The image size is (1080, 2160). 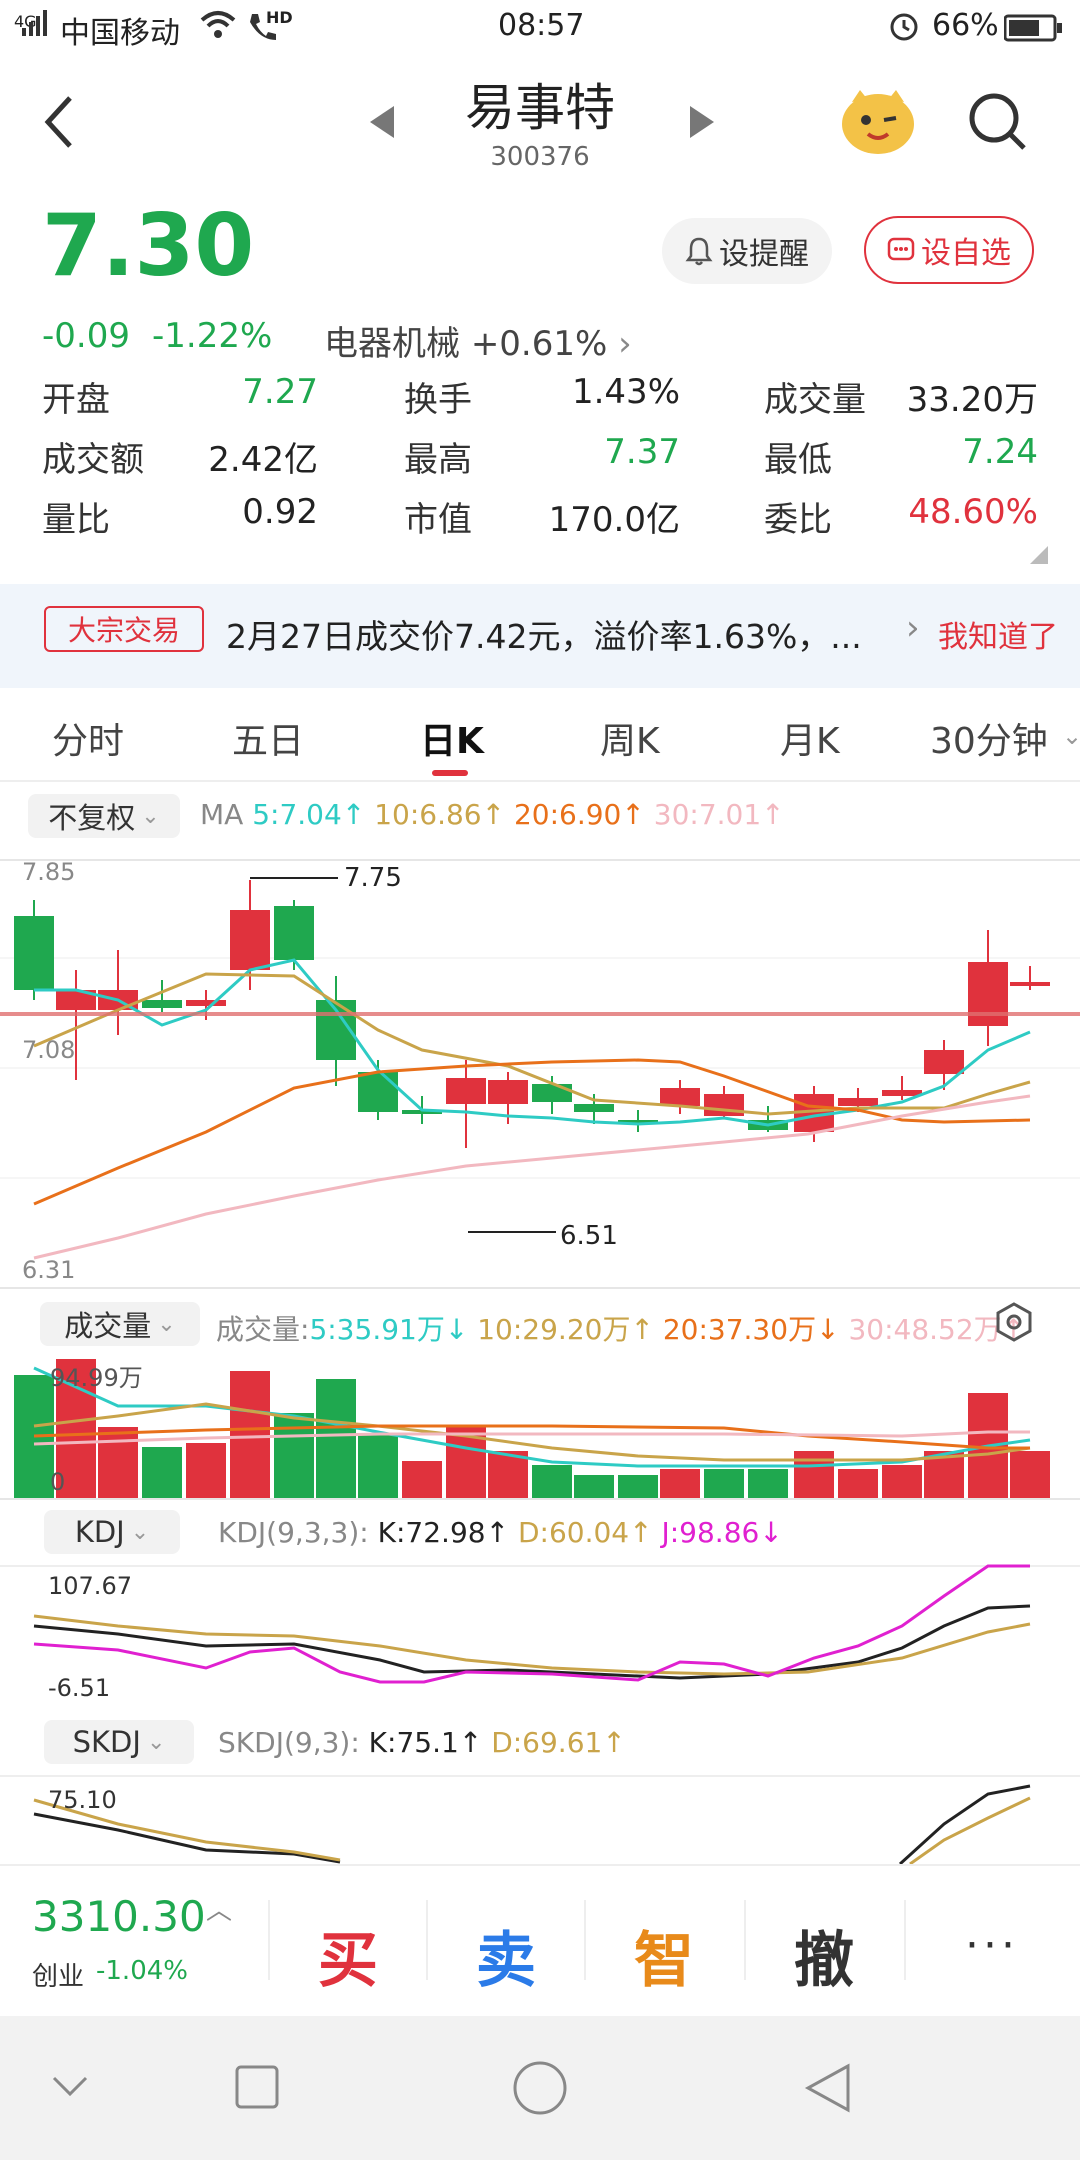 What do you see at coordinates (878, 123) in the screenshot?
I see `mascot-avatar` at bounding box center [878, 123].